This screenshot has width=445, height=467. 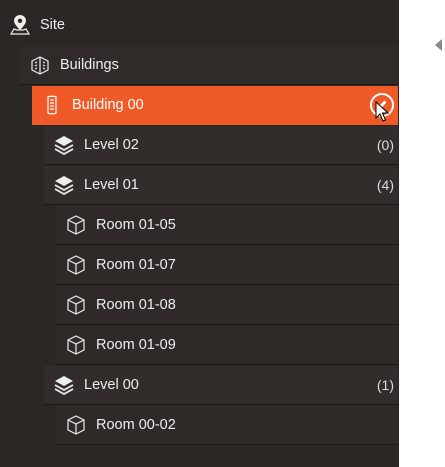 What do you see at coordinates (385, 185) in the screenshot?
I see `item-count: (4)` at bounding box center [385, 185].